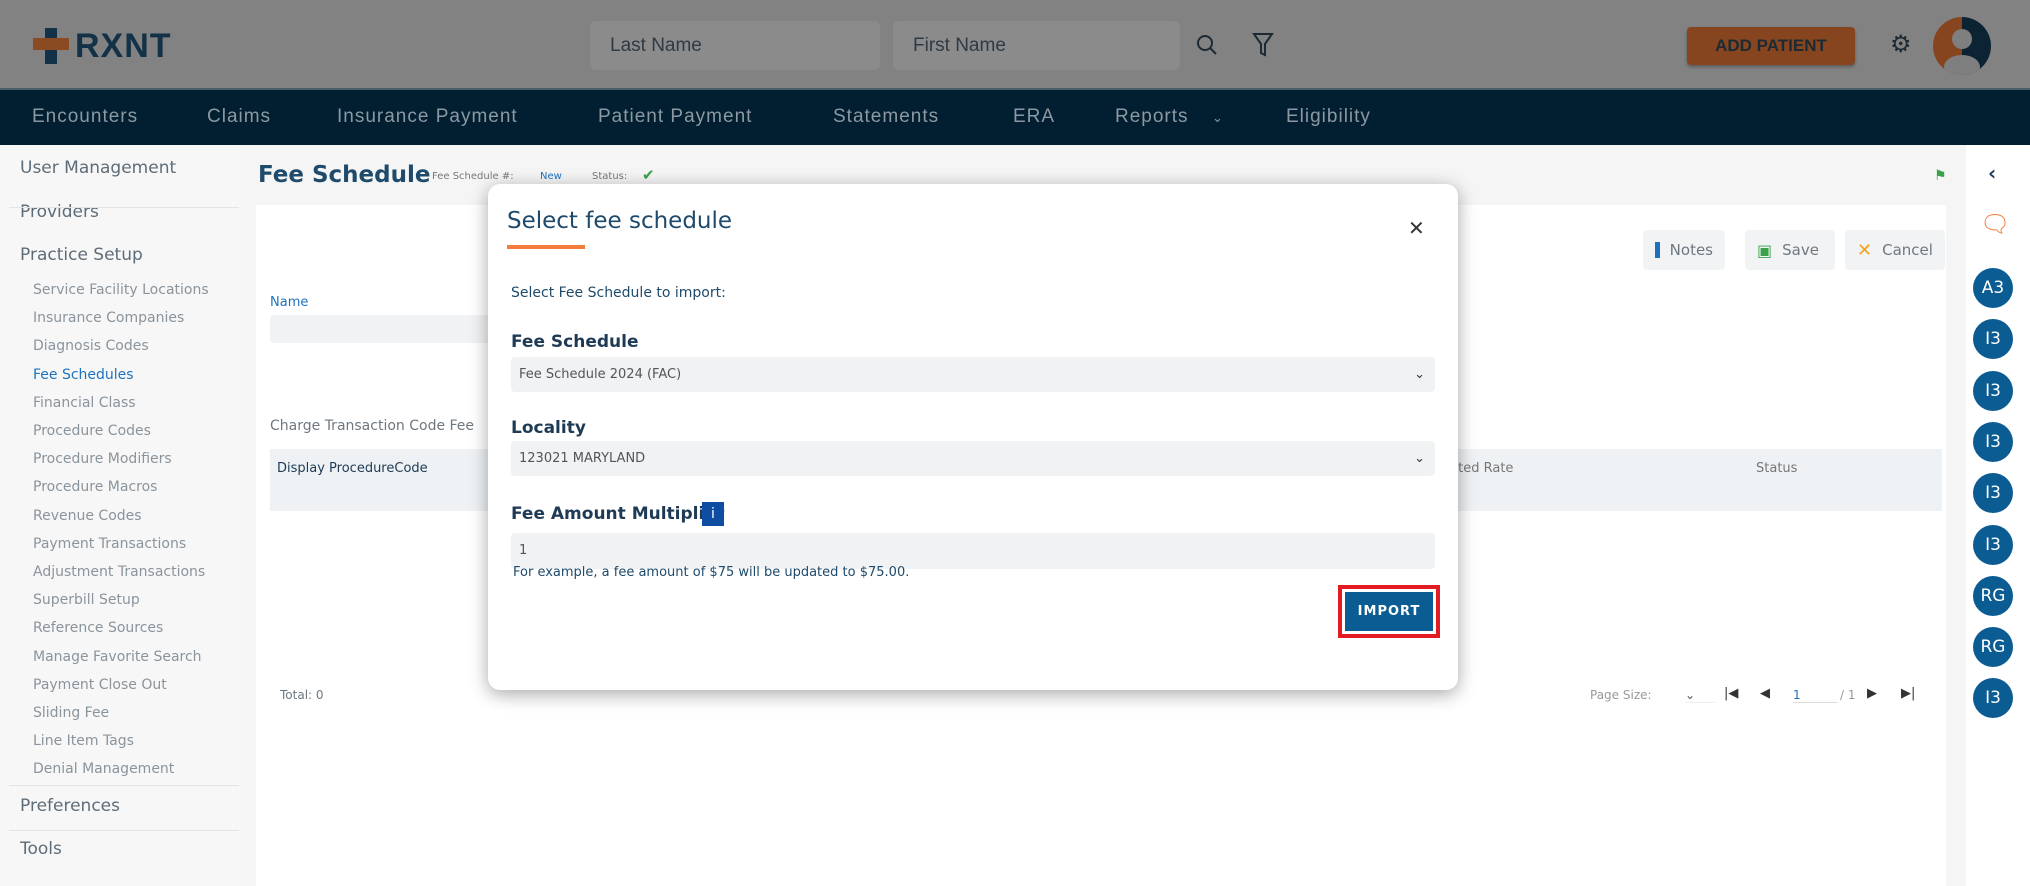 The width and height of the screenshot is (2030, 886). What do you see at coordinates (100, 685) in the screenshot?
I see `sidebar-item-payment-close-out: Payment Close Out` at bounding box center [100, 685].